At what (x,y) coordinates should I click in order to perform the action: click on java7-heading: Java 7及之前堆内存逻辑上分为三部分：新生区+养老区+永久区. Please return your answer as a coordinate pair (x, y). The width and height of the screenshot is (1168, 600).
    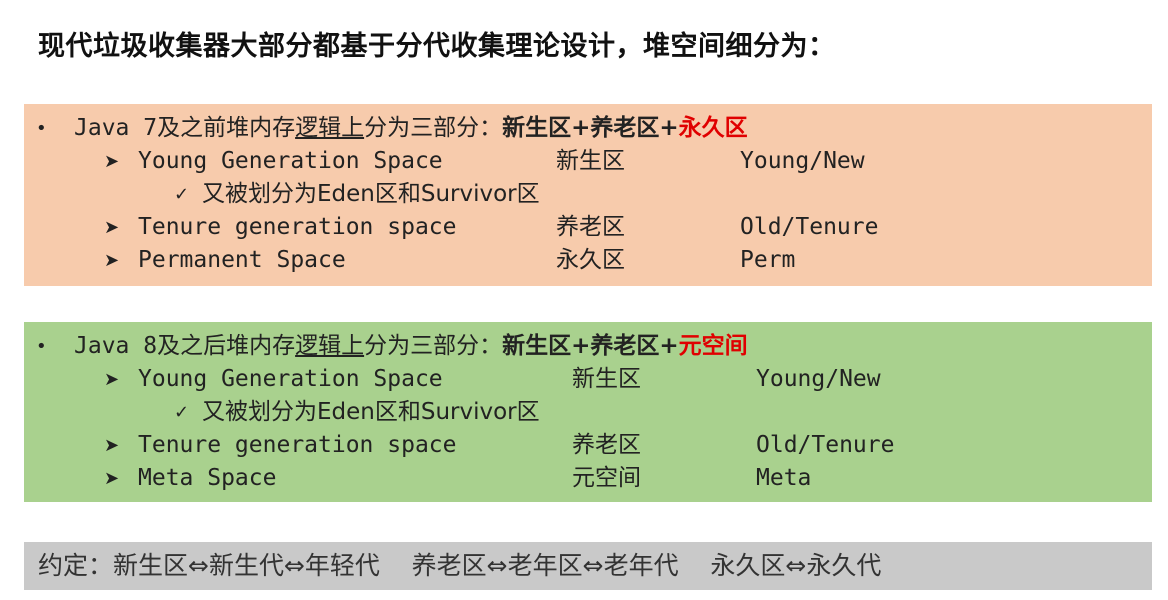
    Looking at the image, I should click on (411, 128).